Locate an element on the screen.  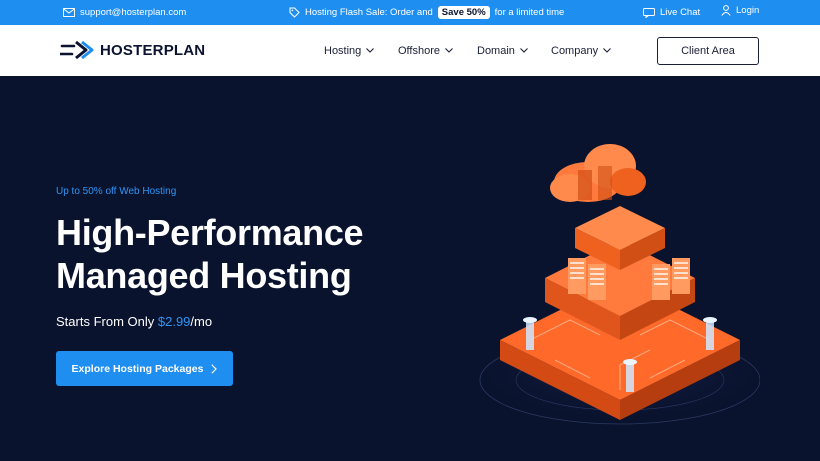
hero-price: Starts From Only $2.99/mo is located at coordinates (134, 321).